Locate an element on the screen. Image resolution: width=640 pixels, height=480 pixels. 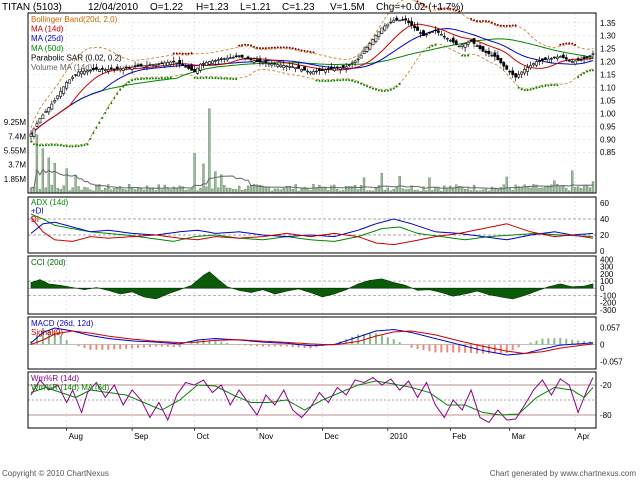
axis-tick-label: 60 is located at coordinates (604, 203).